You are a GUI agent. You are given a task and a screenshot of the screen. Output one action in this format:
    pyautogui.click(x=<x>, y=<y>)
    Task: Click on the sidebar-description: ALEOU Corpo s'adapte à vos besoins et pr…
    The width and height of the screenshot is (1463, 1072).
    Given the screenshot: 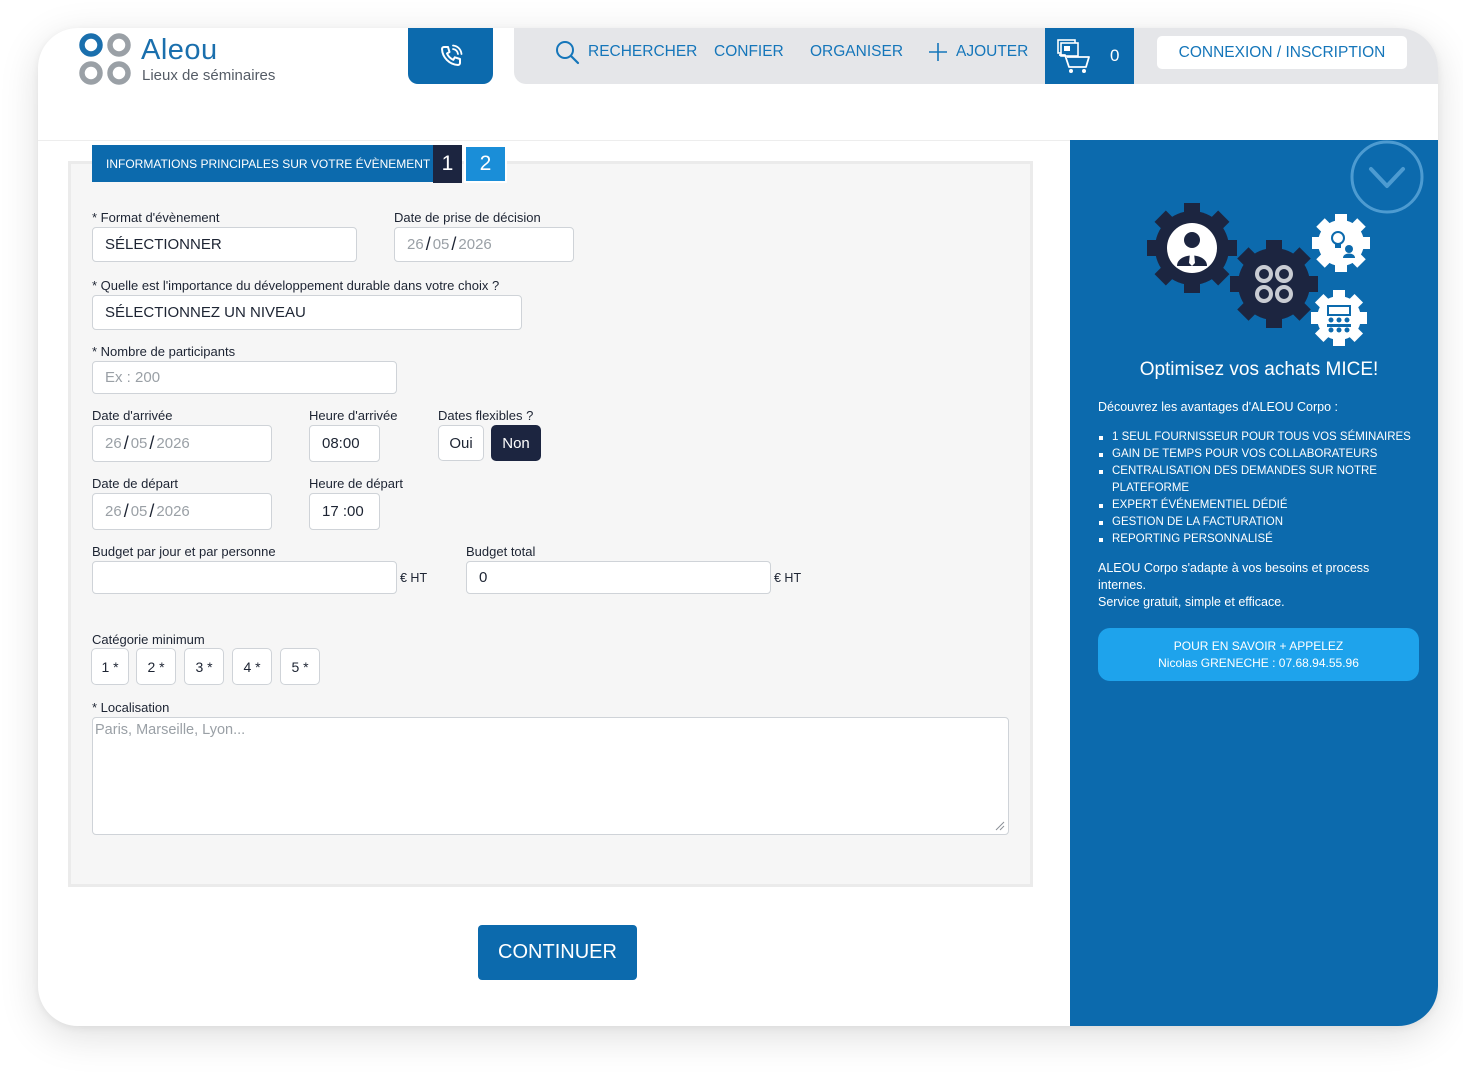 What is the action you would take?
    pyautogui.click(x=1258, y=585)
    